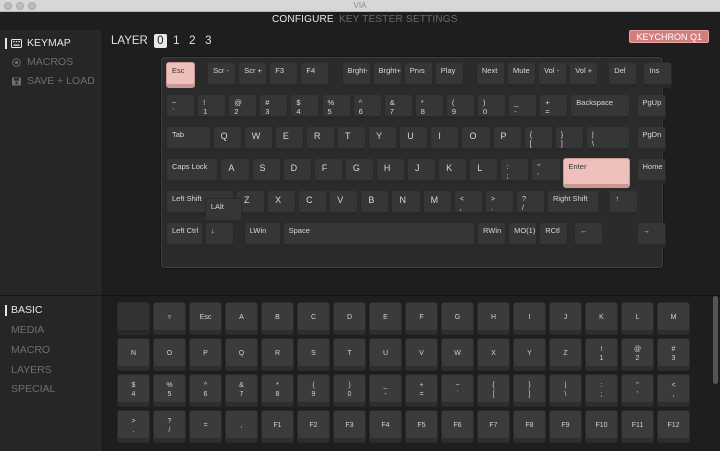 Image resolution: width=720 pixels, height=451 pixels. What do you see at coordinates (277, 390) in the screenshot?
I see `keycode-u42-8: * 8` at bounding box center [277, 390].